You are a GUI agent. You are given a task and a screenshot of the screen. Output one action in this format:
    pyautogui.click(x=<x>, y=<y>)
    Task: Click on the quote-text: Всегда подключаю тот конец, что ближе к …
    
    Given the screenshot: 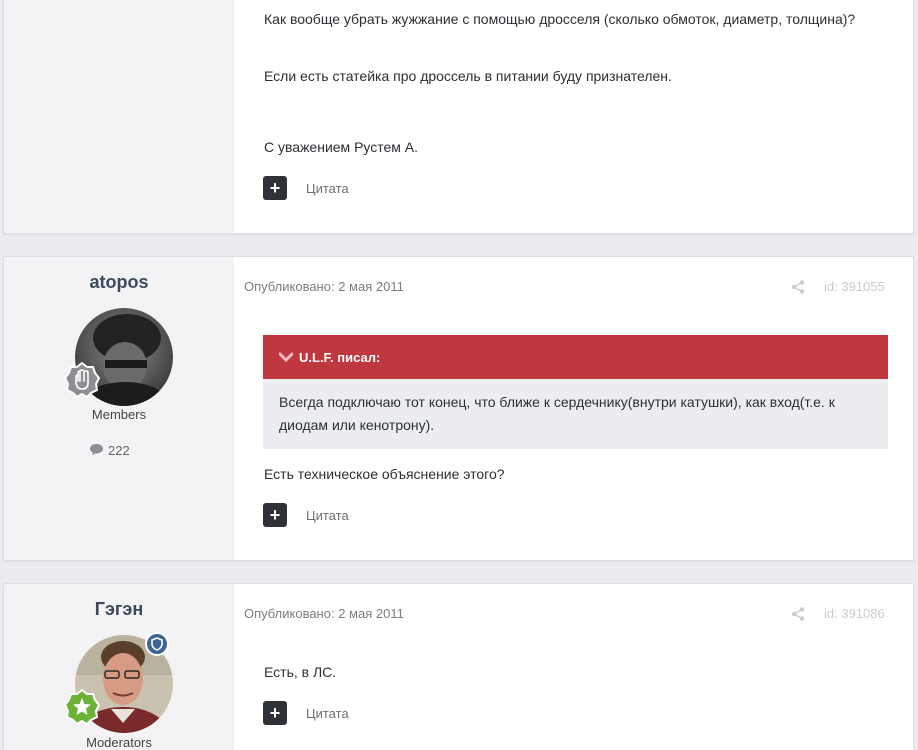 What is the action you would take?
    pyautogui.click(x=557, y=413)
    